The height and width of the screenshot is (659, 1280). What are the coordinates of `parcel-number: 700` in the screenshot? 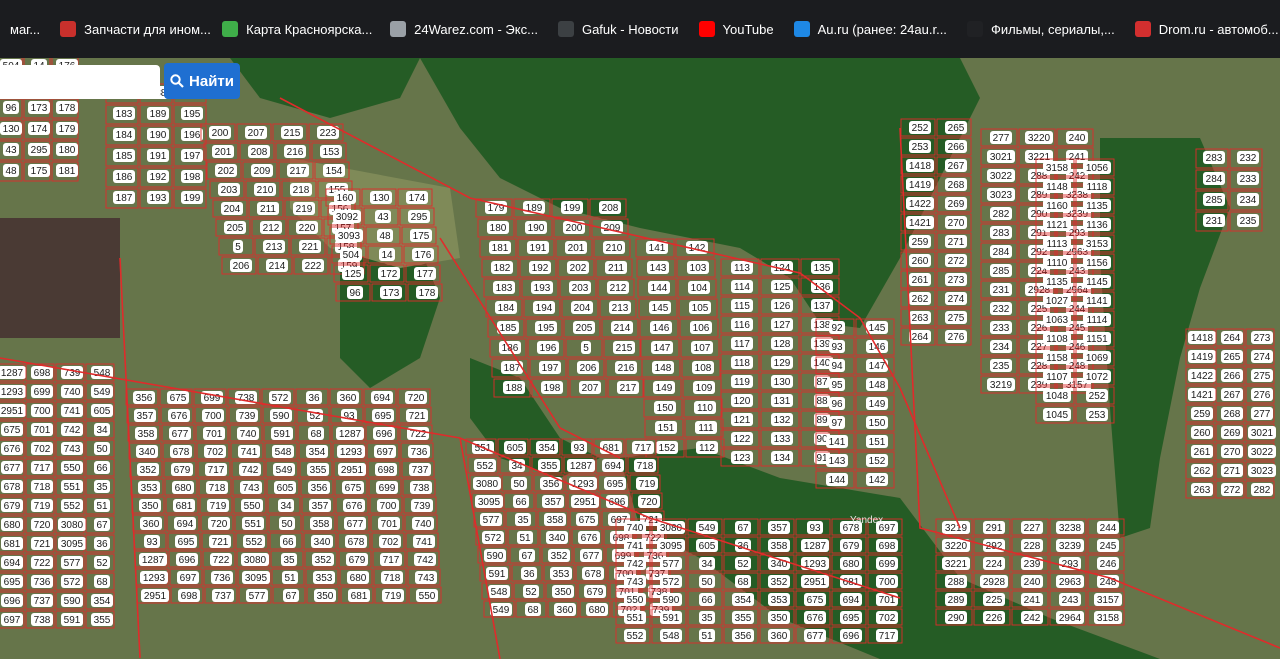 It's located at (887, 582).